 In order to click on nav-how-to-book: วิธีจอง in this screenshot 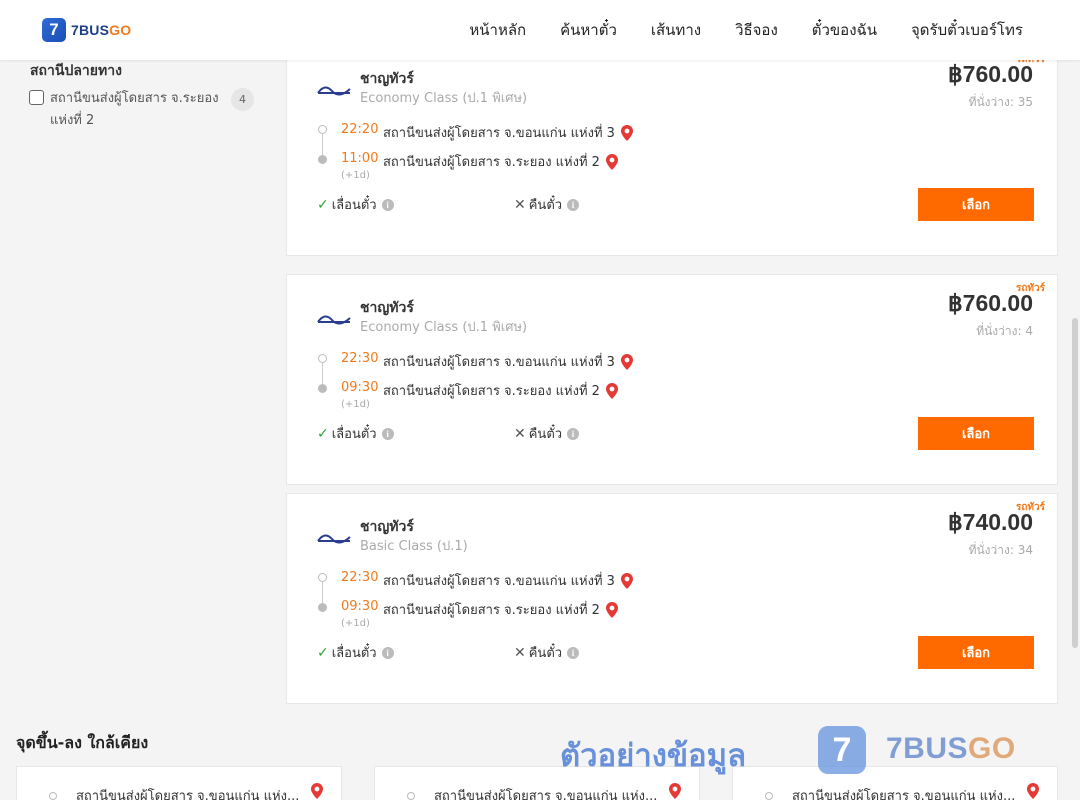, I will do `click(756, 30)`.